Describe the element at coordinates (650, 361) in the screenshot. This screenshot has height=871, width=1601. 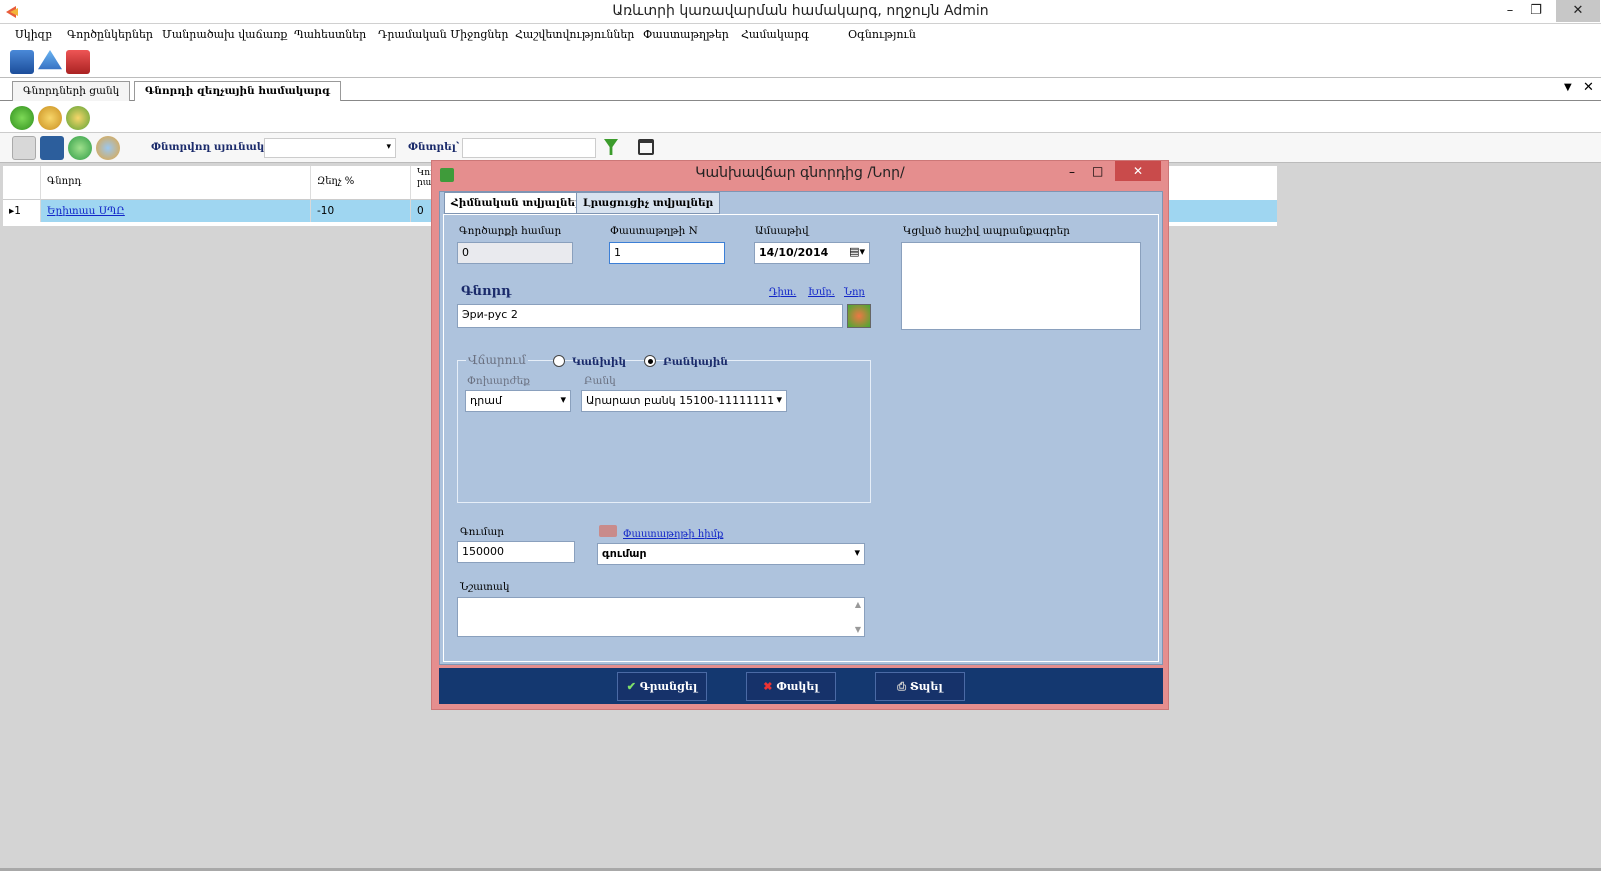
I see `bank-radio` at that location.